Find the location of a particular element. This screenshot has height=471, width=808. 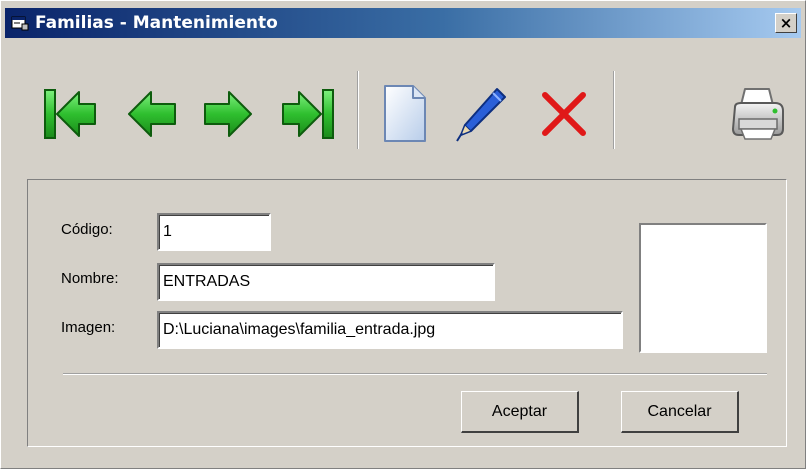

printer-icon is located at coordinates (757, 114).